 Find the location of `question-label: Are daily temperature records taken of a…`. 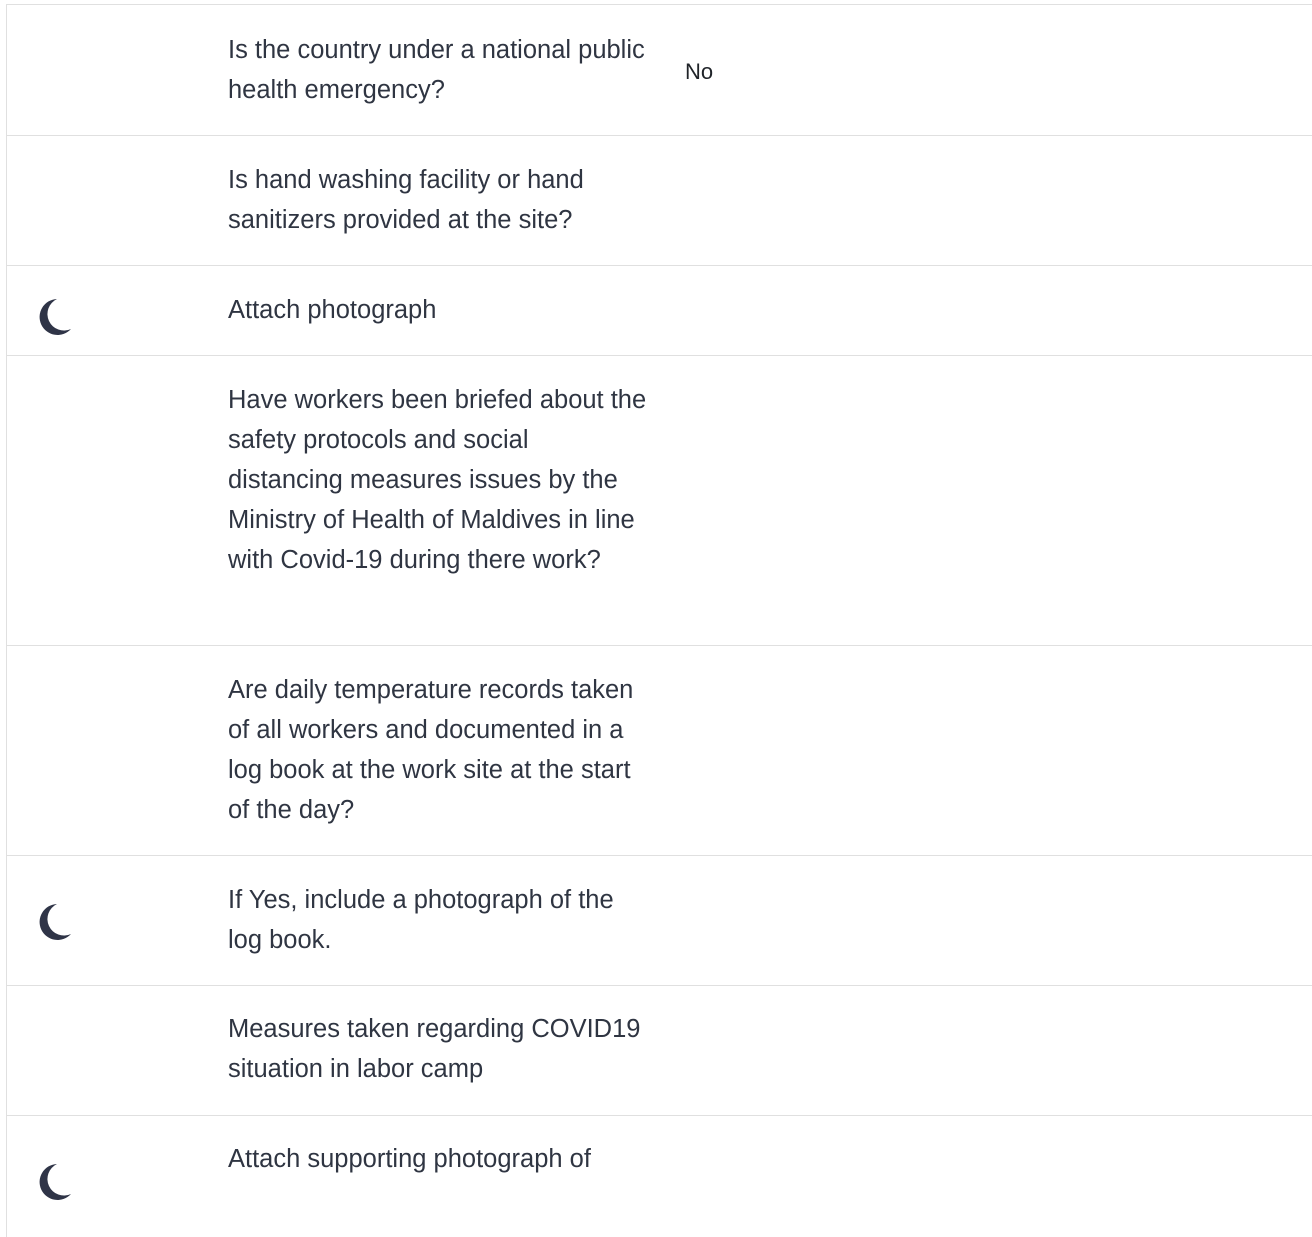

question-label: Are daily temperature records taken of a… is located at coordinates (431, 750).